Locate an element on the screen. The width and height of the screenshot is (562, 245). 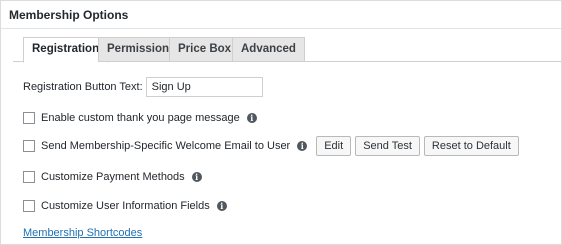
thank-you-label: Enable custom thank you page message is located at coordinates (140, 118).